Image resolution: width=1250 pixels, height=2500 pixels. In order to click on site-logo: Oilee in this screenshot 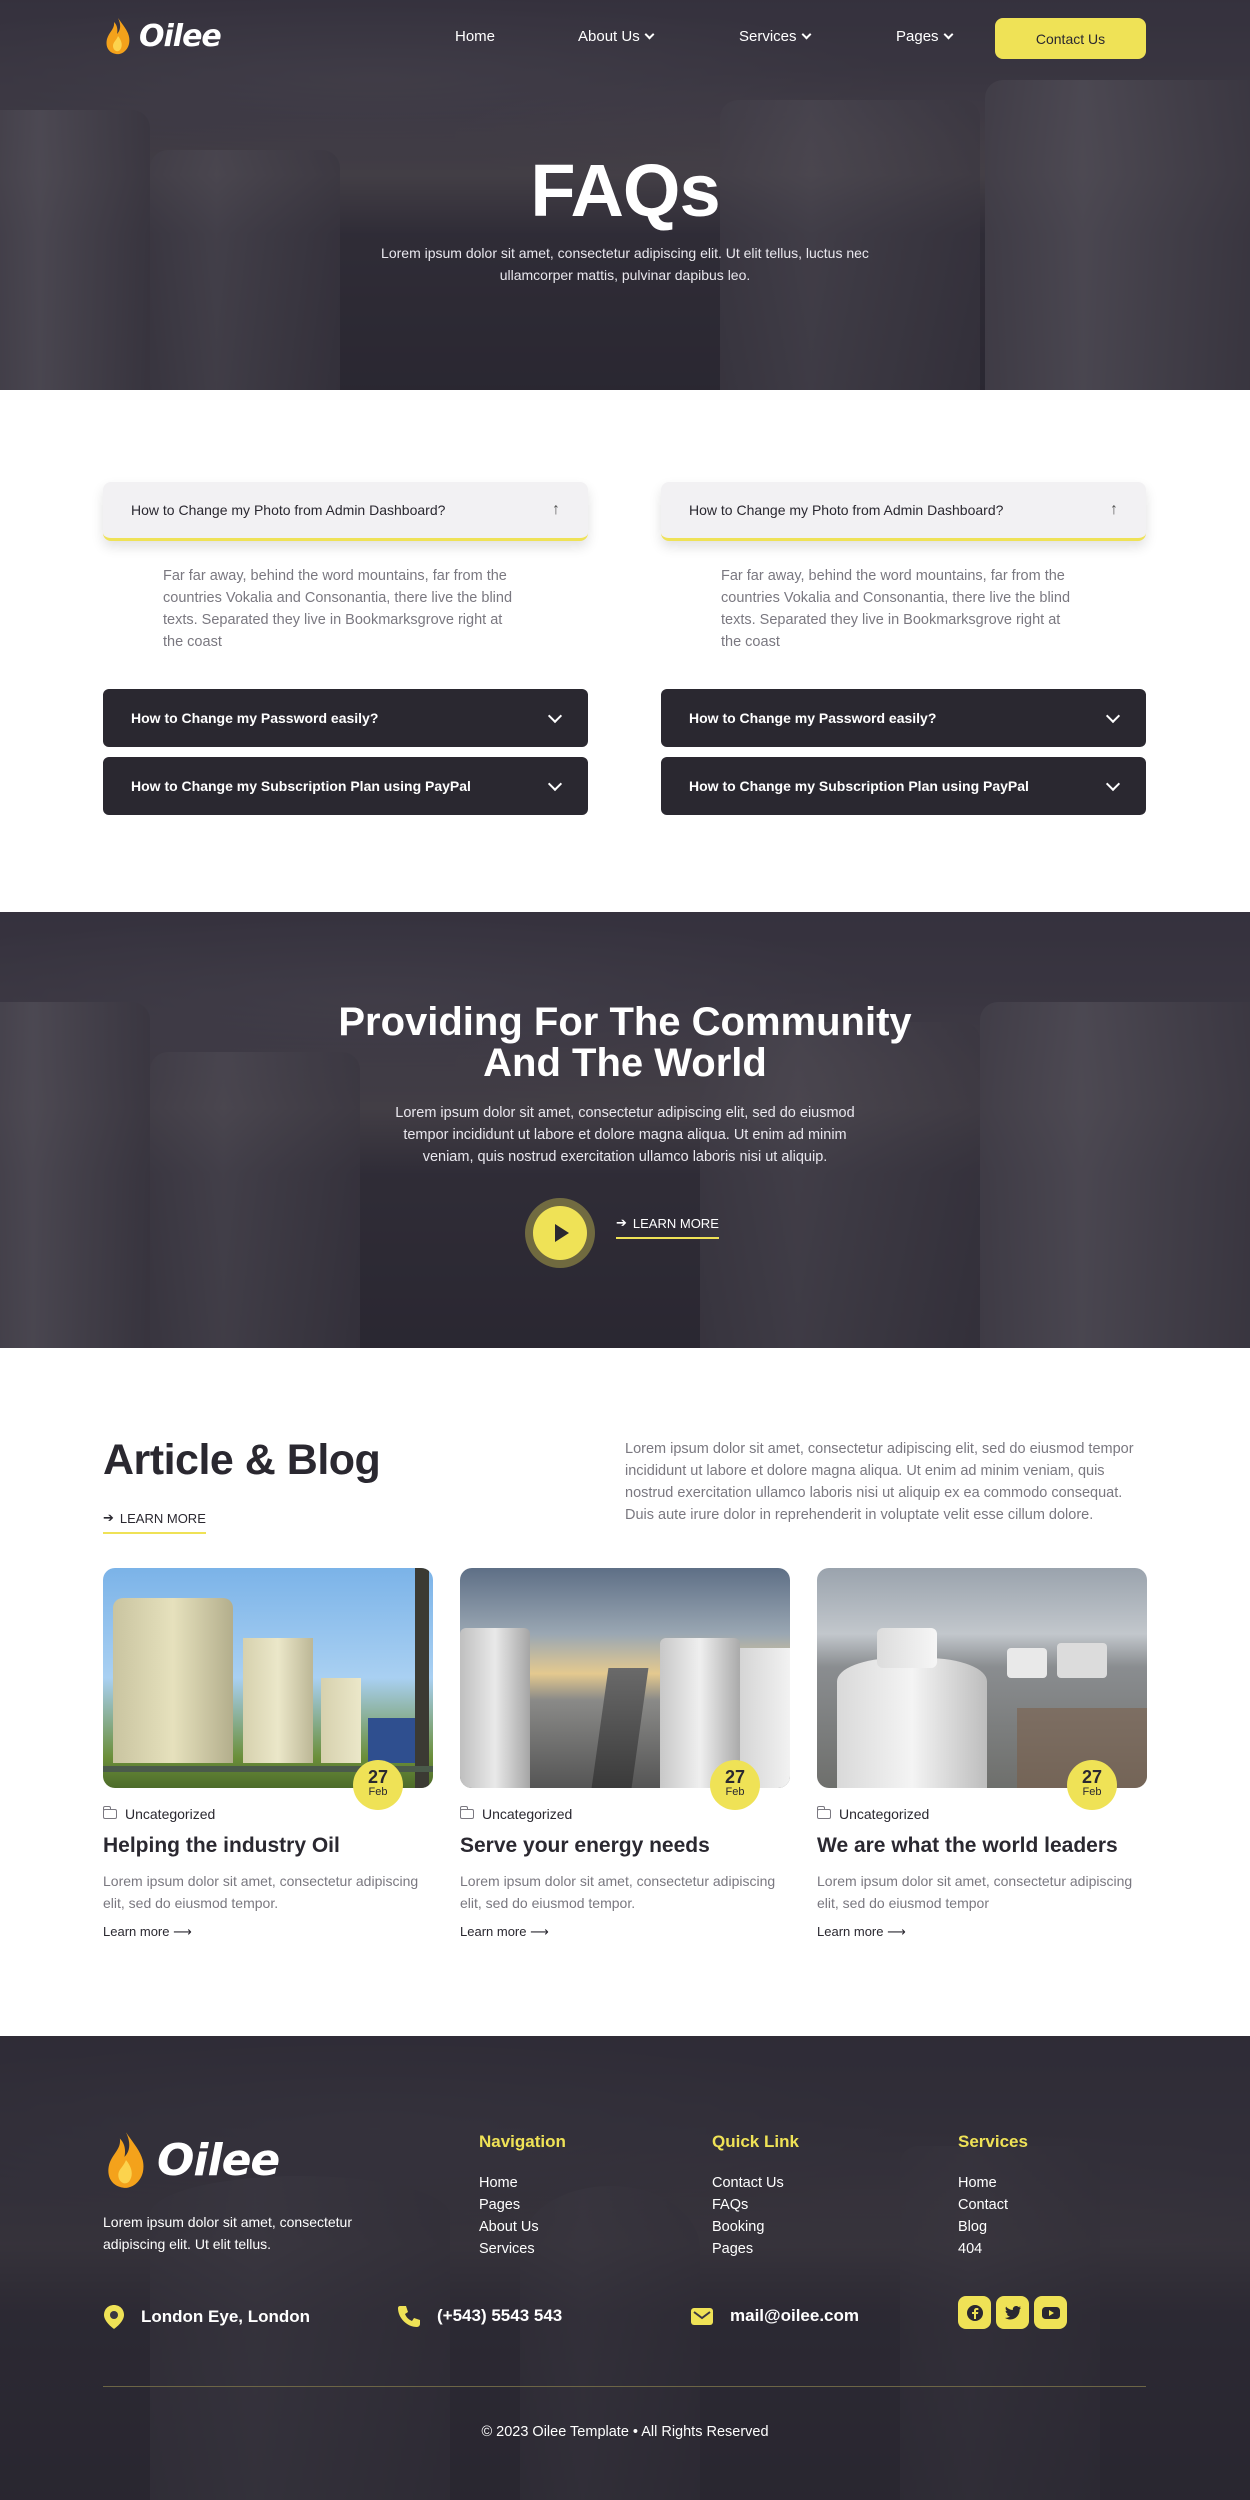, I will do `click(162, 36)`.